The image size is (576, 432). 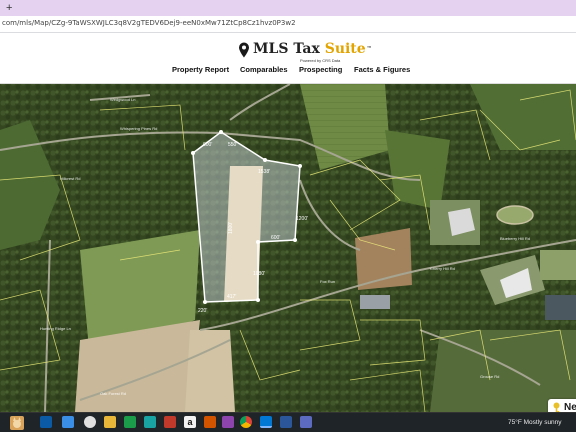 What do you see at coordinates (231, 228) in the screenshot?
I see `dimension-left-edge: 1800'` at bounding box center [231, 228].